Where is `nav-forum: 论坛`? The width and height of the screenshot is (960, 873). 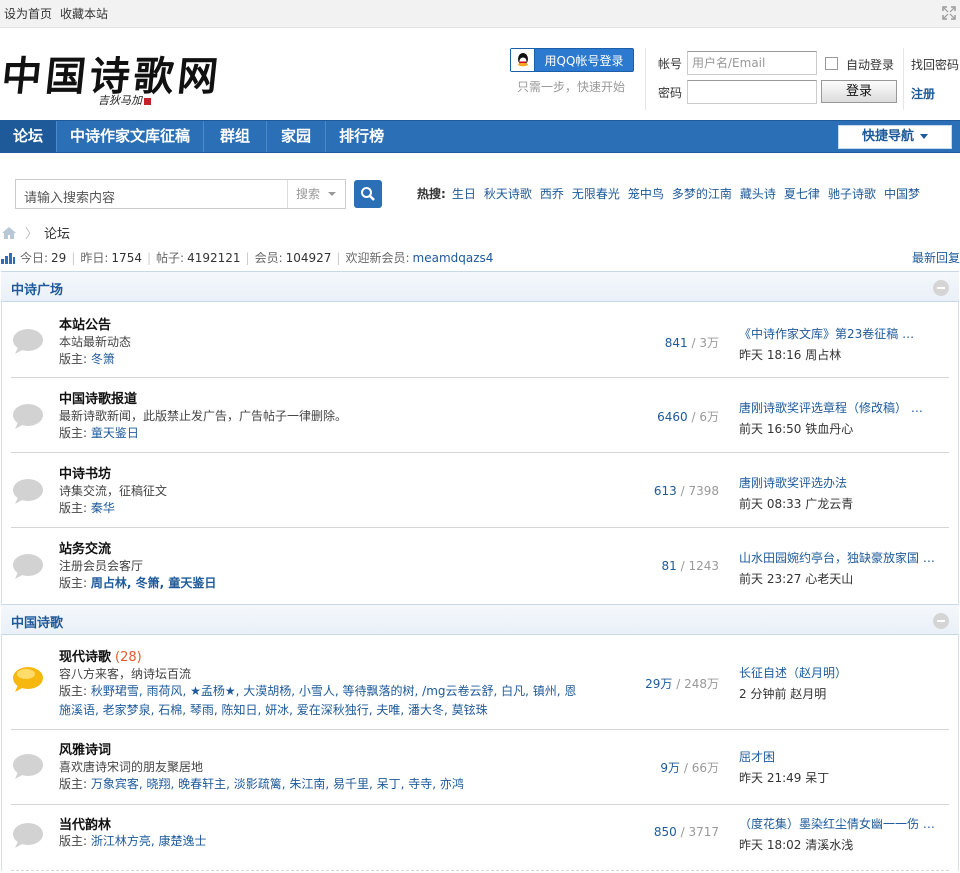
nav-forum: 论坛 is located at coordinates (29, 136).